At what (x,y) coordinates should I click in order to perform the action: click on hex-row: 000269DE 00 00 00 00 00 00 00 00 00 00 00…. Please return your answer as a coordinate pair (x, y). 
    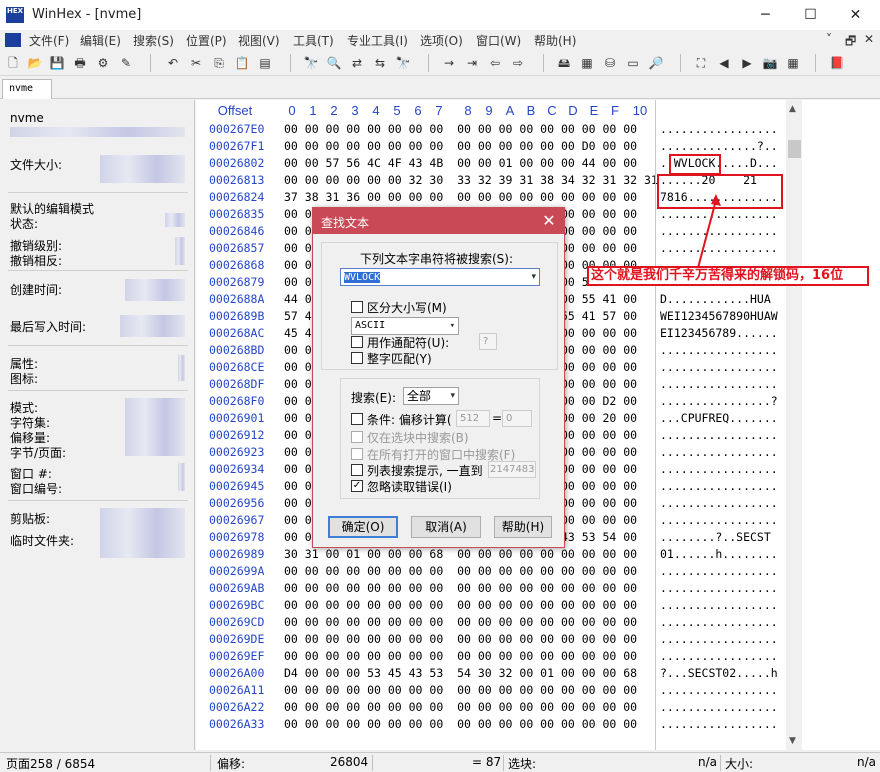
    Looking at the image, I should click on (491, 640).